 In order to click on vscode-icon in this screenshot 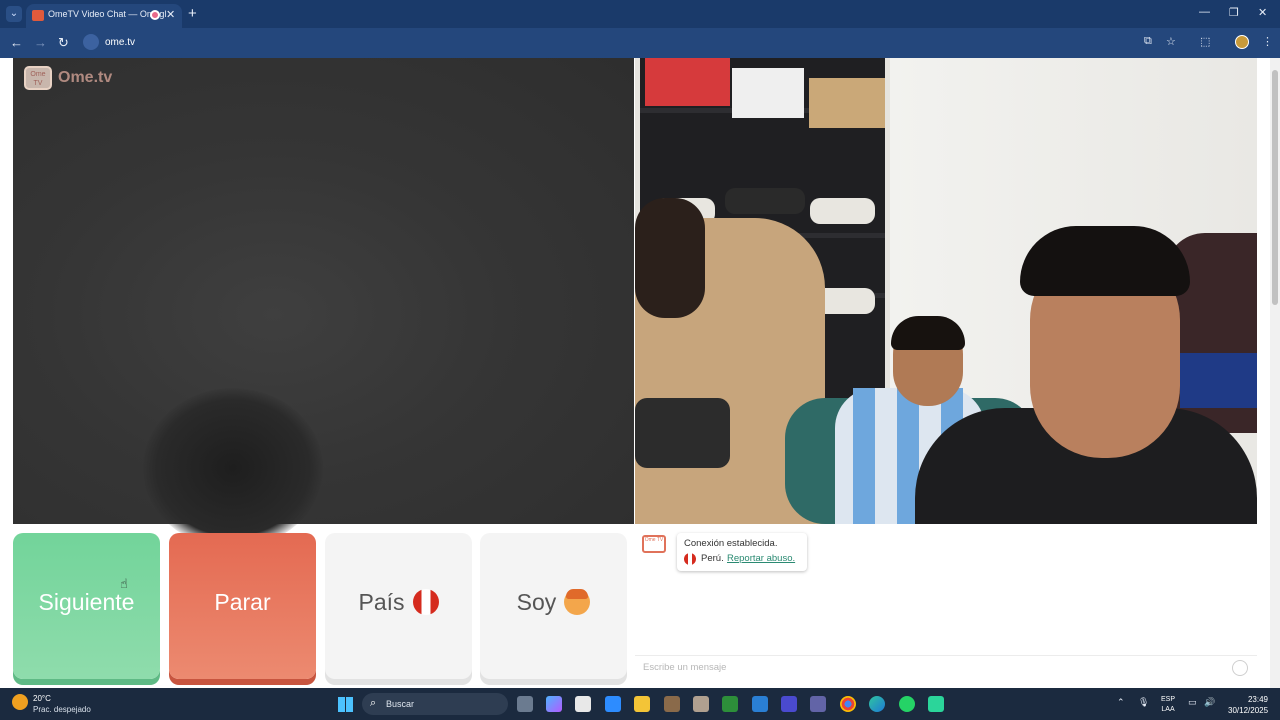, I will do `click(760, 704)`.